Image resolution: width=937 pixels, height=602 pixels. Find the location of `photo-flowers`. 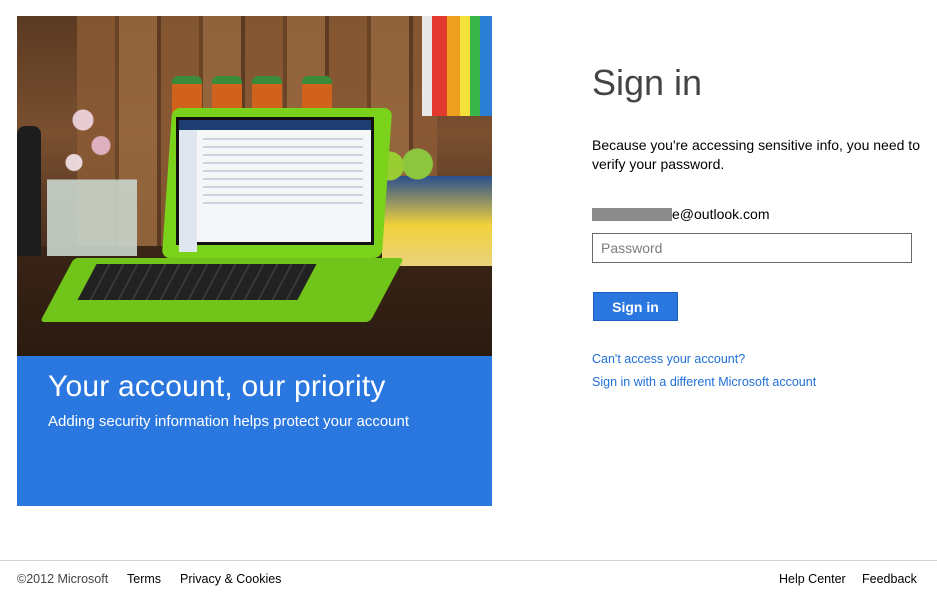

photo-flowers is located at coordinates (92, 171).